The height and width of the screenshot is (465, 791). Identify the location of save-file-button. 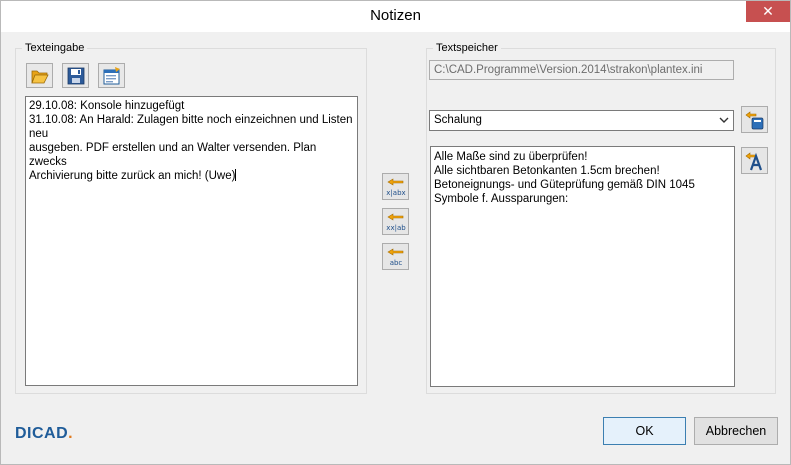
(75, 75).